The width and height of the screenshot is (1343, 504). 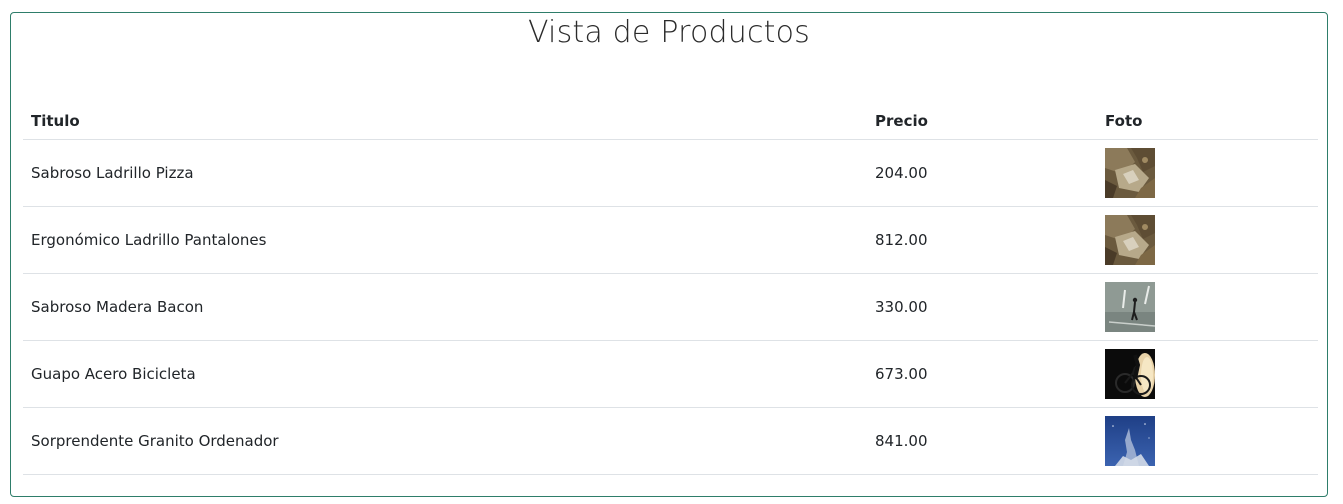 I want to click on product-title: Guapo Acero Bicicleta, so click(x=445, y=374).